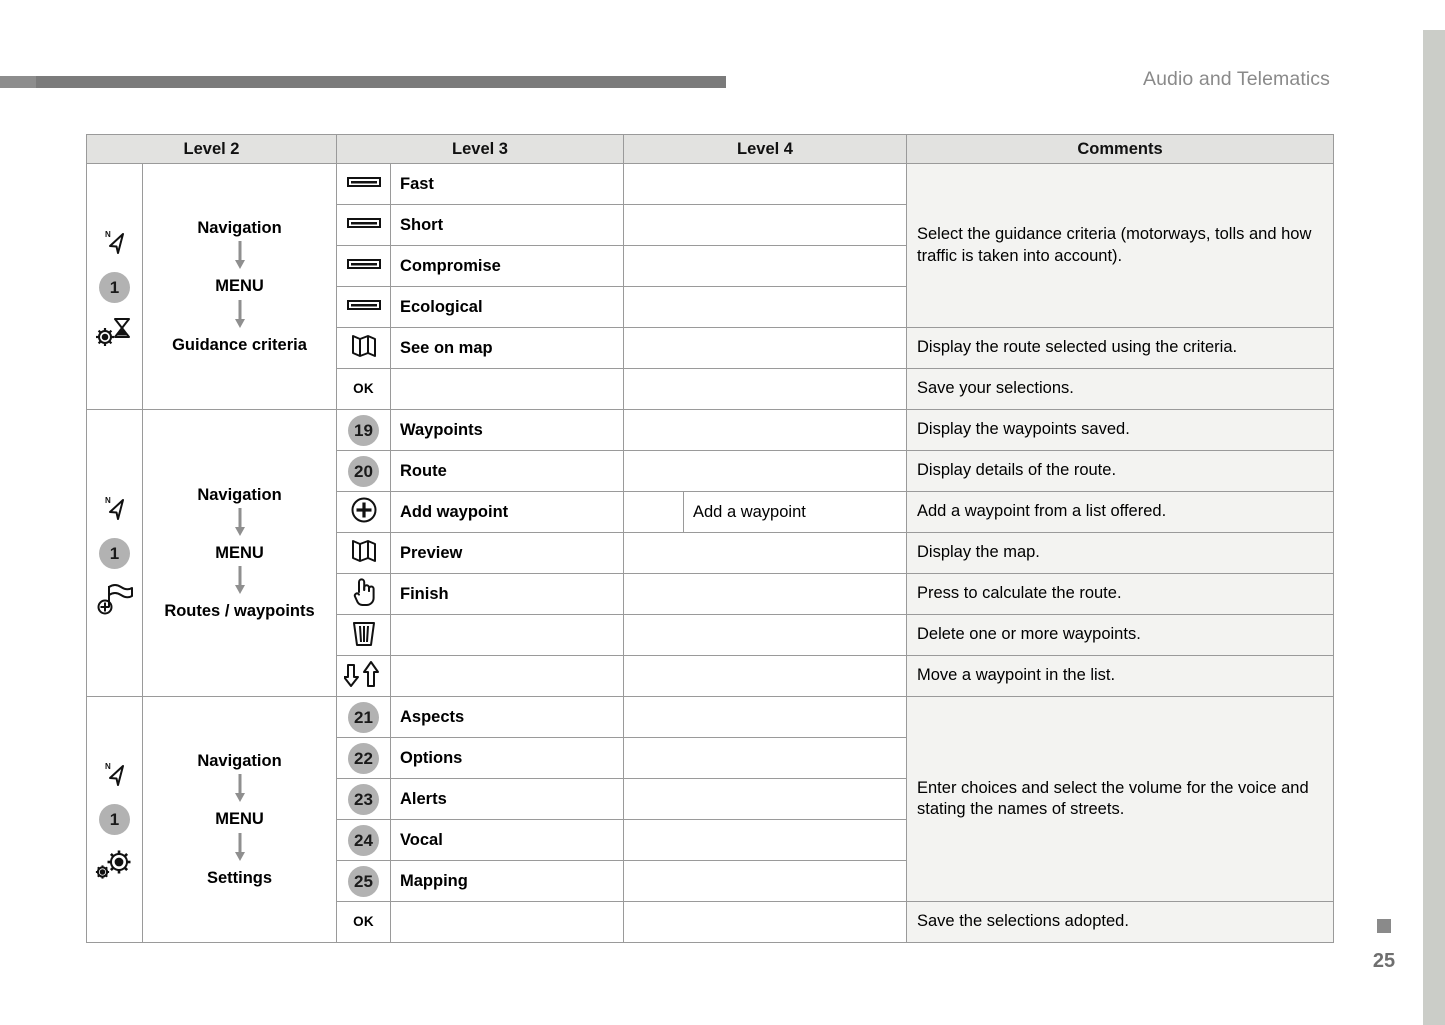 This screenshot has height=1025, width=1445. Describe the element at coordinates (363, 471) in the screenshot. I see `icon-cell: 20` at that location.